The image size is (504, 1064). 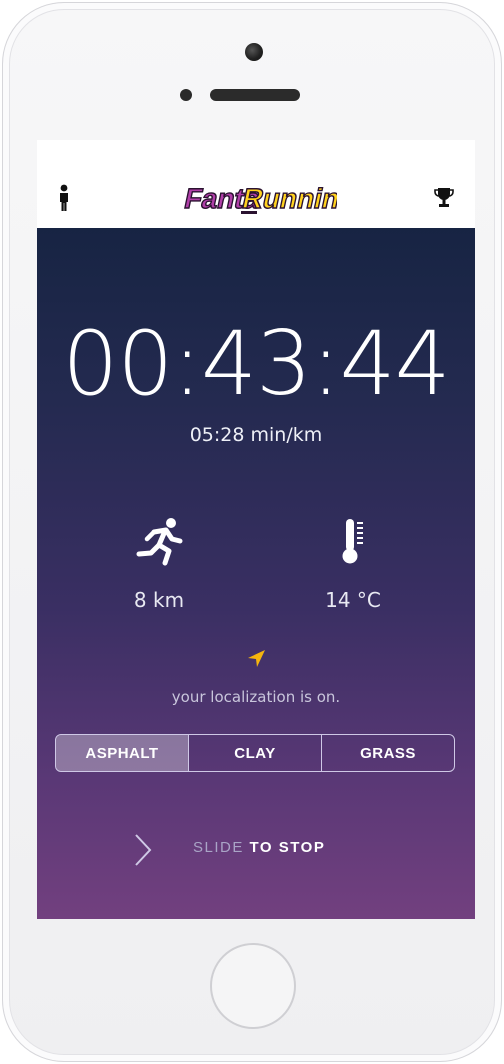 I want to click on surface-option-grass: GRASS, so click(x=388, y=753).